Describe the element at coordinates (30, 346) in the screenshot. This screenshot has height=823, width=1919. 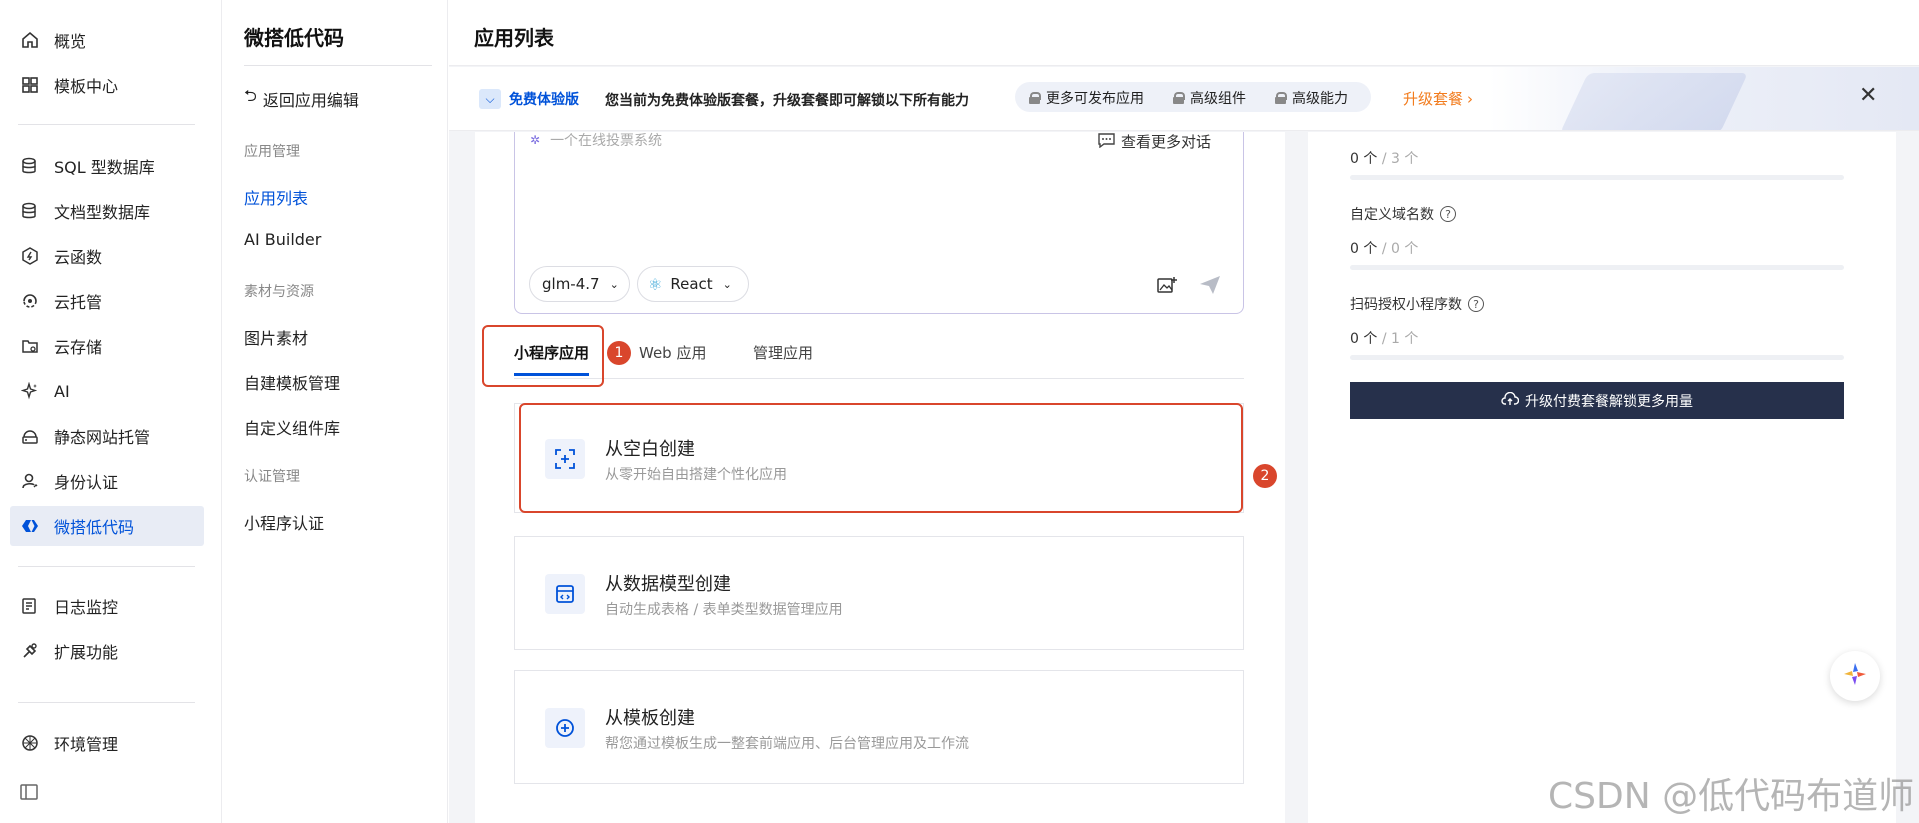
I see `storage-icon` at that location.